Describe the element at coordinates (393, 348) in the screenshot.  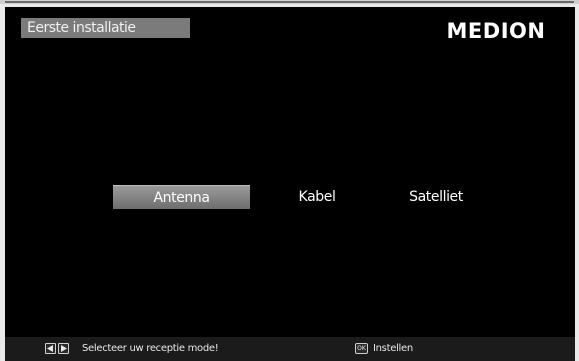
I see `ok-hint: Instellen` at that location.